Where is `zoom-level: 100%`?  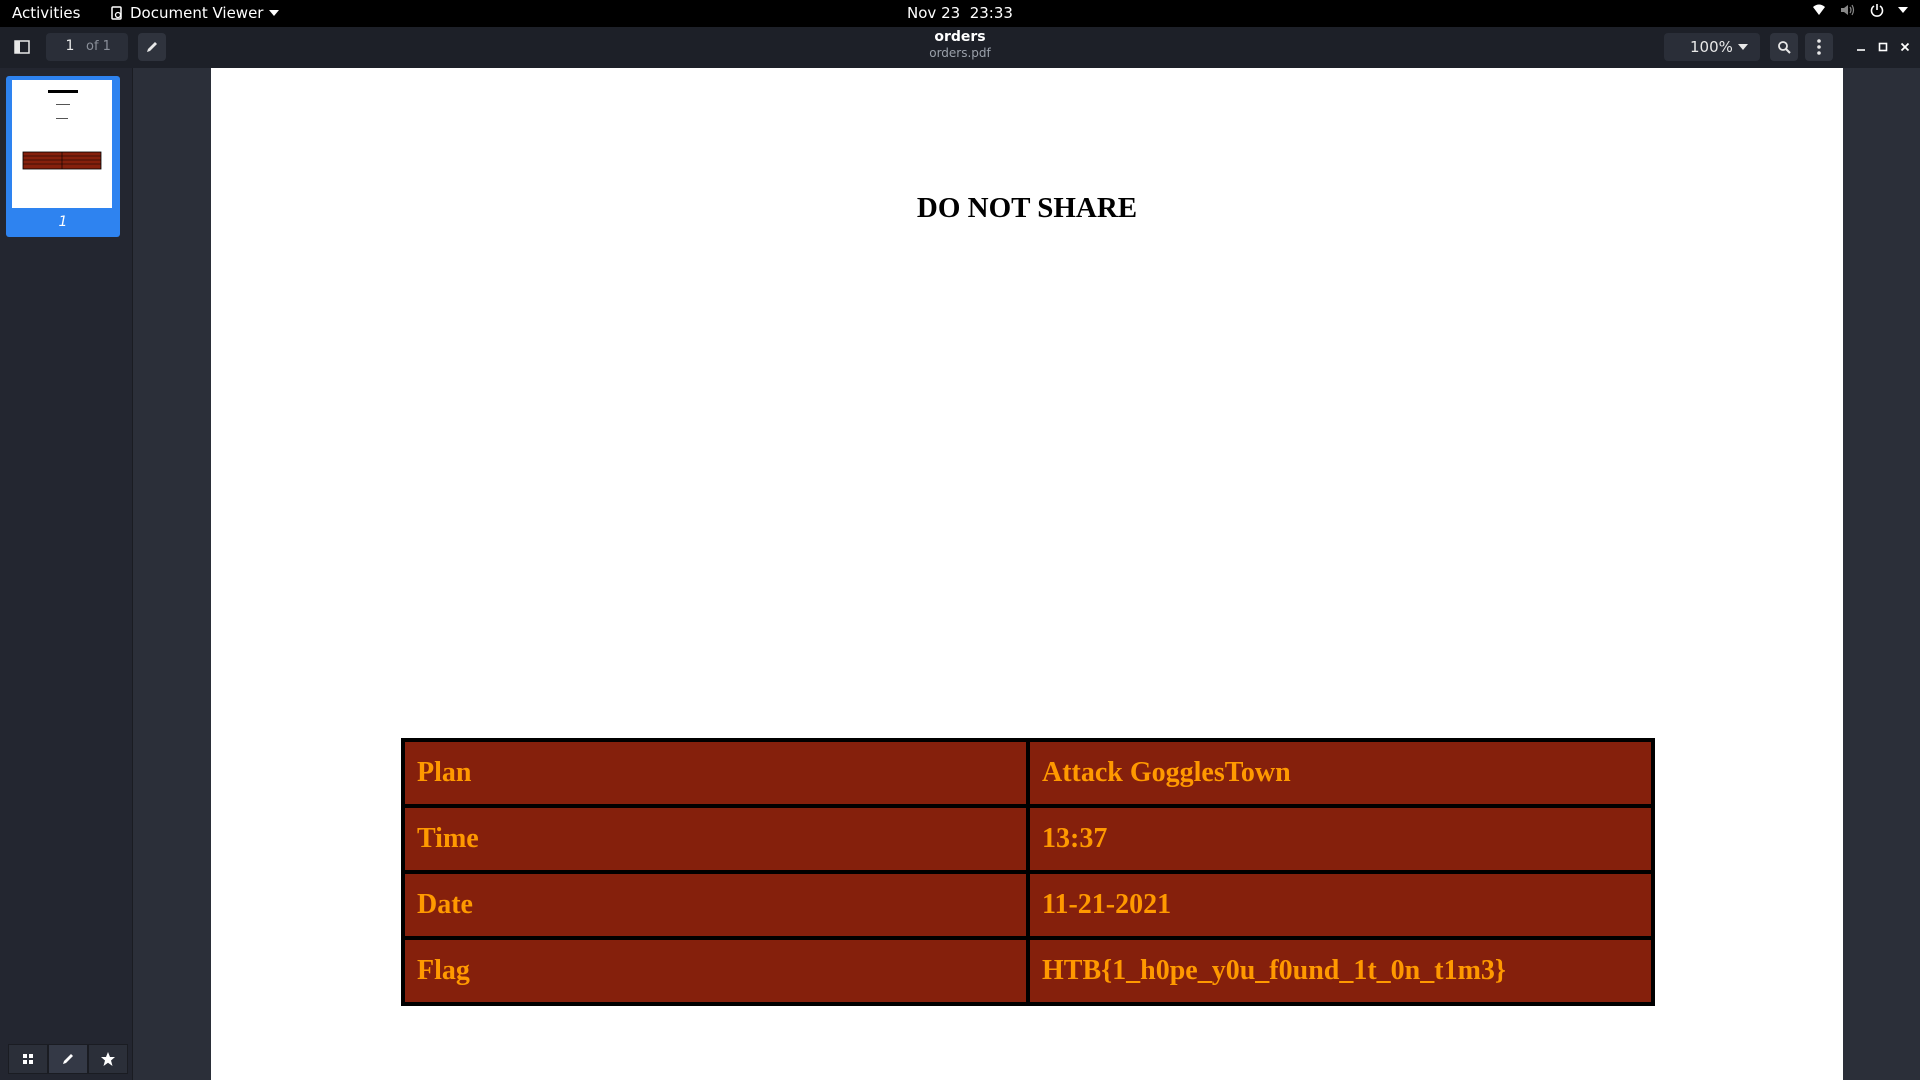
zoom-level: 100% is located at coordinates (1711, 47).